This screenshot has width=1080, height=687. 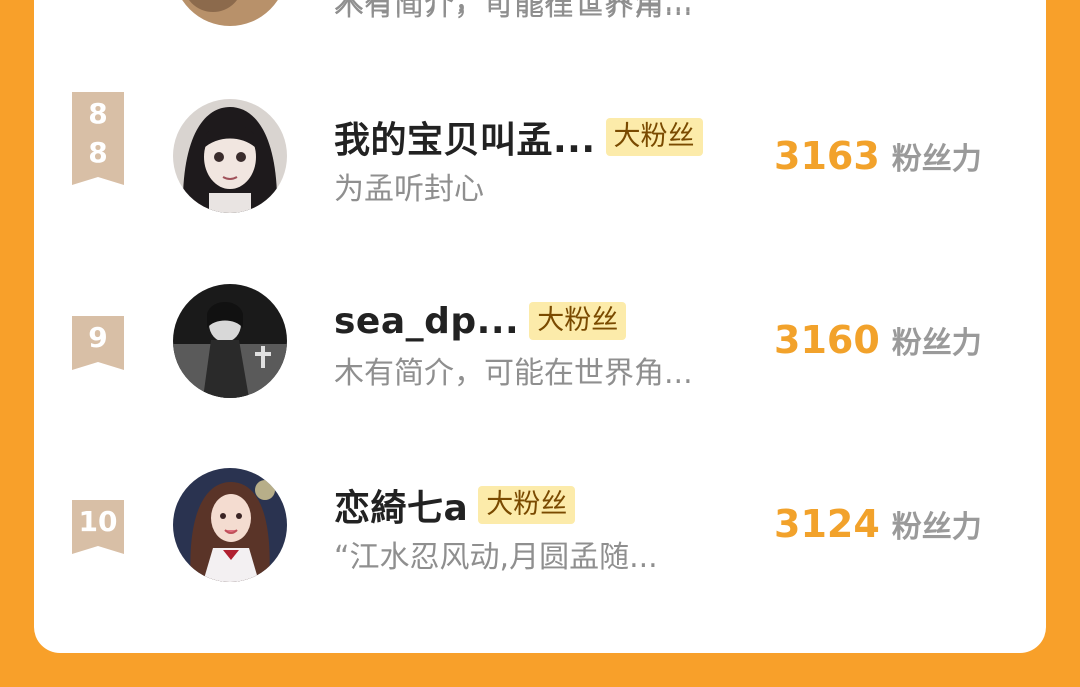 What do you see at coordinates (827, 156) in the screenshot?
I see `fan-power-value: 3163` at bounding box center [827, 156].